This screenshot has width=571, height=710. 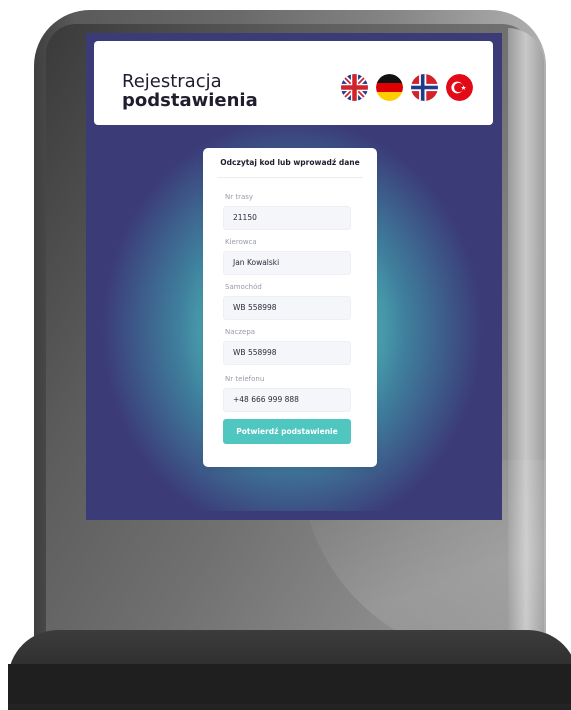 What do you see at coordinates (241, 242) in the screenshot?
I see `driver-label: Kierowca` at bounding box center [241, 242].